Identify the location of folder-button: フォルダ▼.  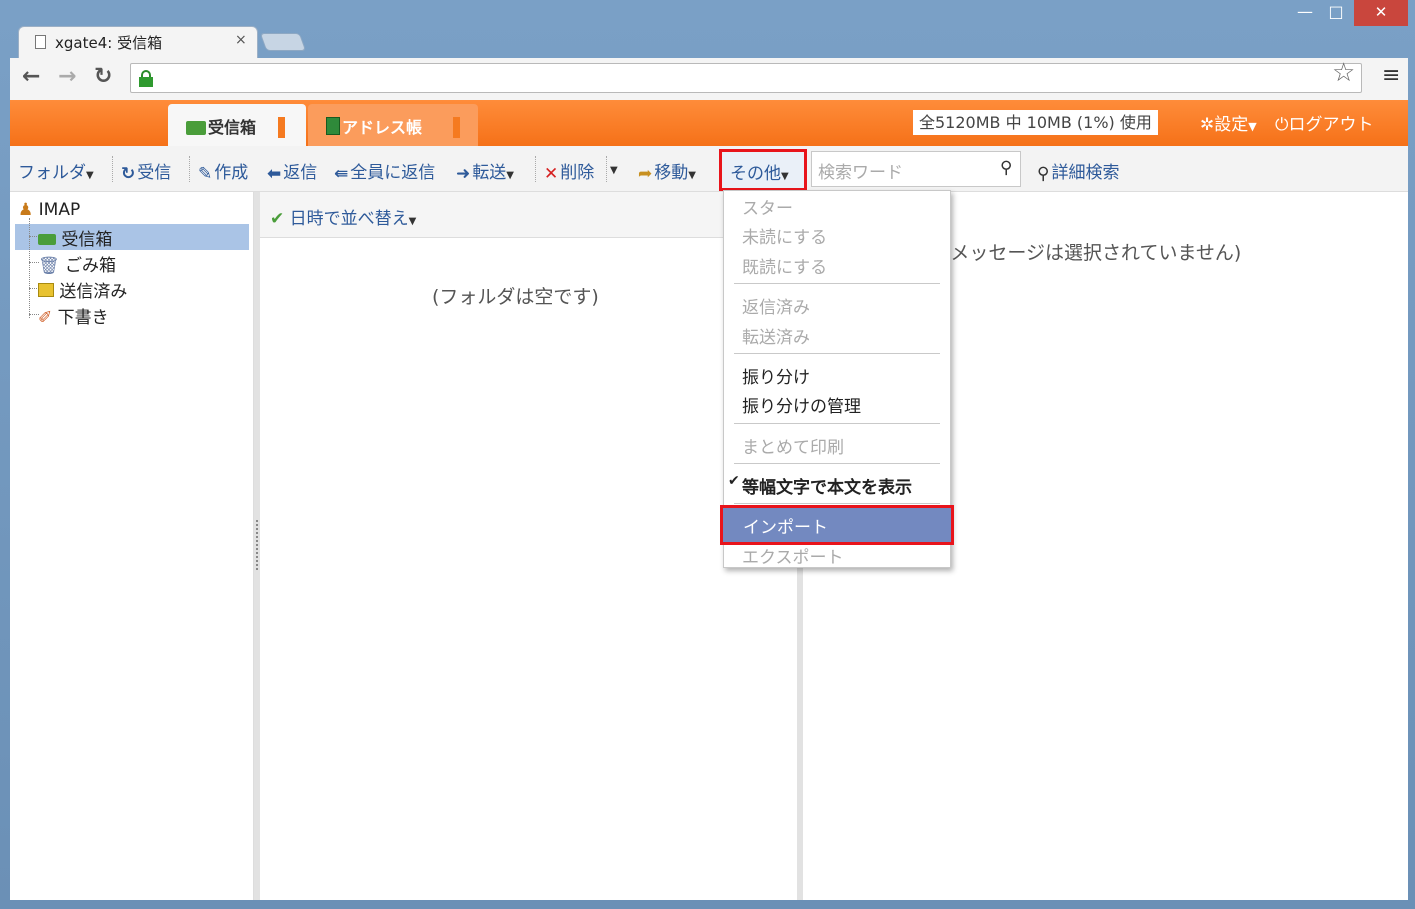
(56, 170).